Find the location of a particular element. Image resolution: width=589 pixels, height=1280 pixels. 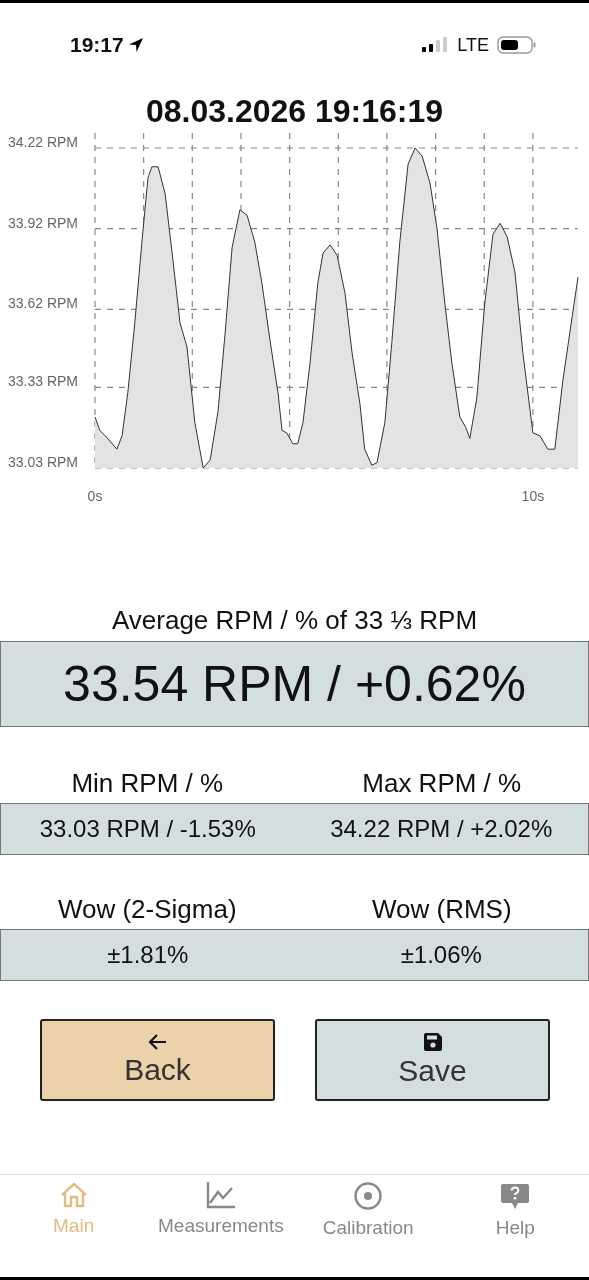

y-axis-label: 33.33 RPM is located at coordinates (43, 381).